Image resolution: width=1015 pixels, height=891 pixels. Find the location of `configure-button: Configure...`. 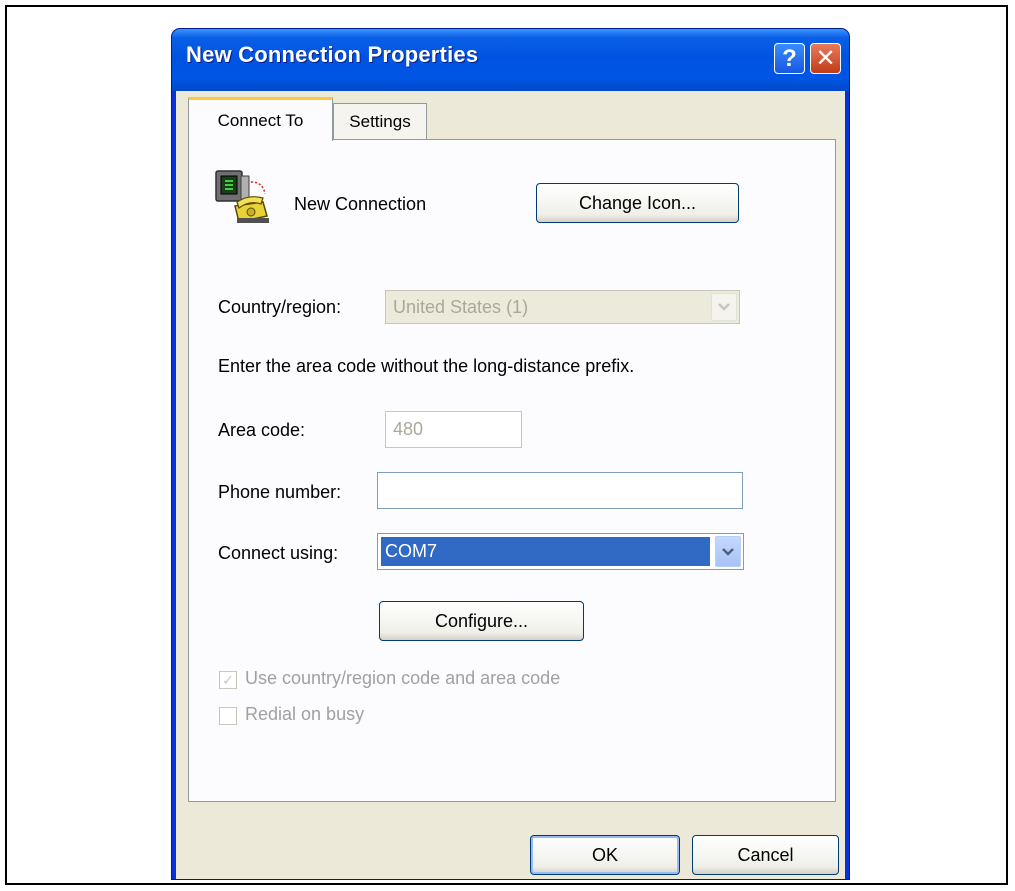

configure-button: Configure... is located at coordinates (481, 621).